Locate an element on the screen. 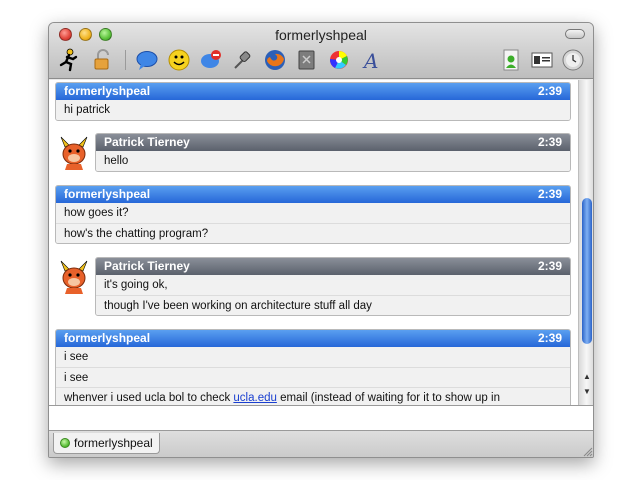  message-input is located at coordinates (321, 418).